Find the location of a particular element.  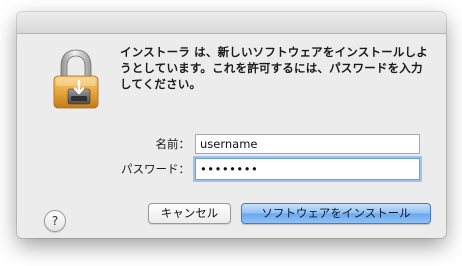

cancel-button: キャンセル is located at coordinates (189, 213).